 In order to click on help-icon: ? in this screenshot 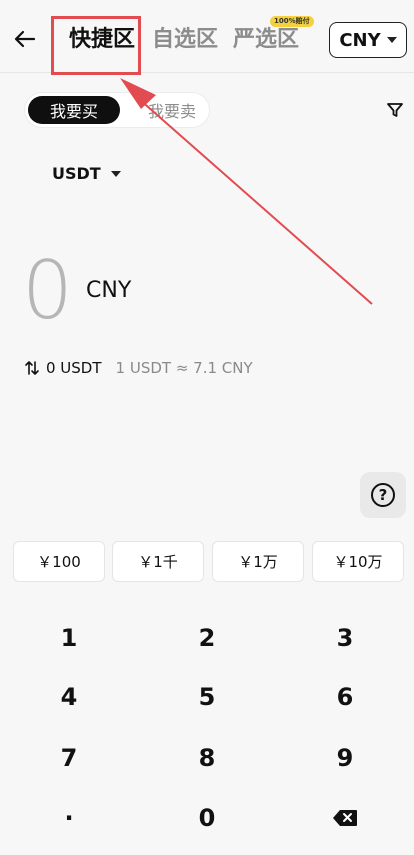, I will do `click(383, 495)`.